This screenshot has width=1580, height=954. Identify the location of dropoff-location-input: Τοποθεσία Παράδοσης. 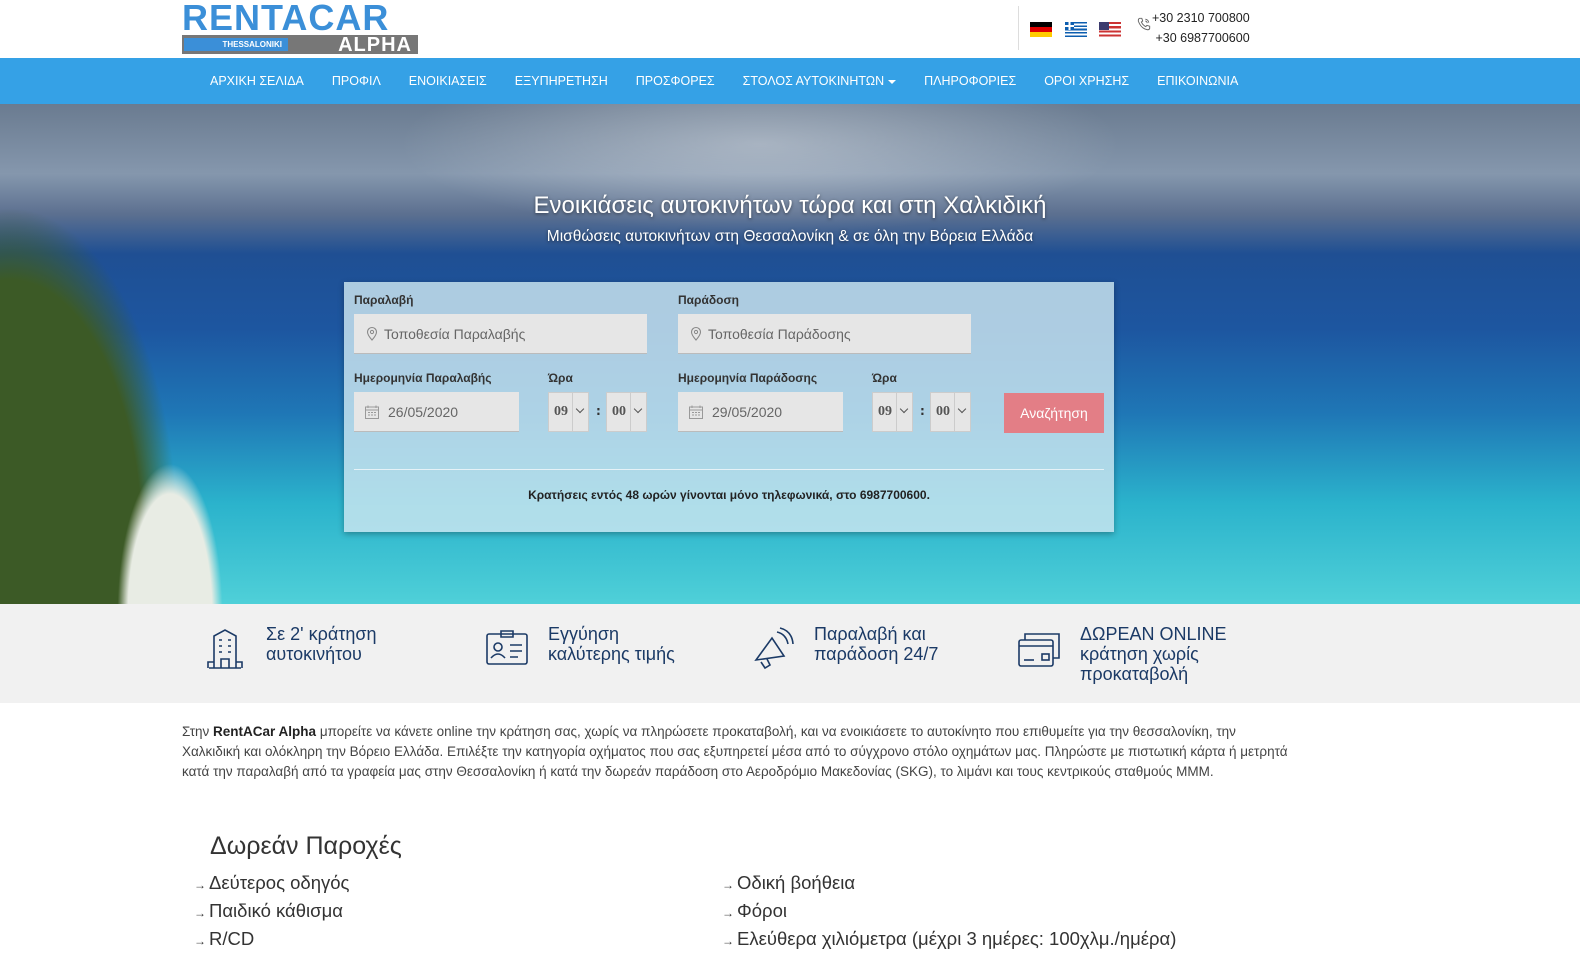
(824, 334).